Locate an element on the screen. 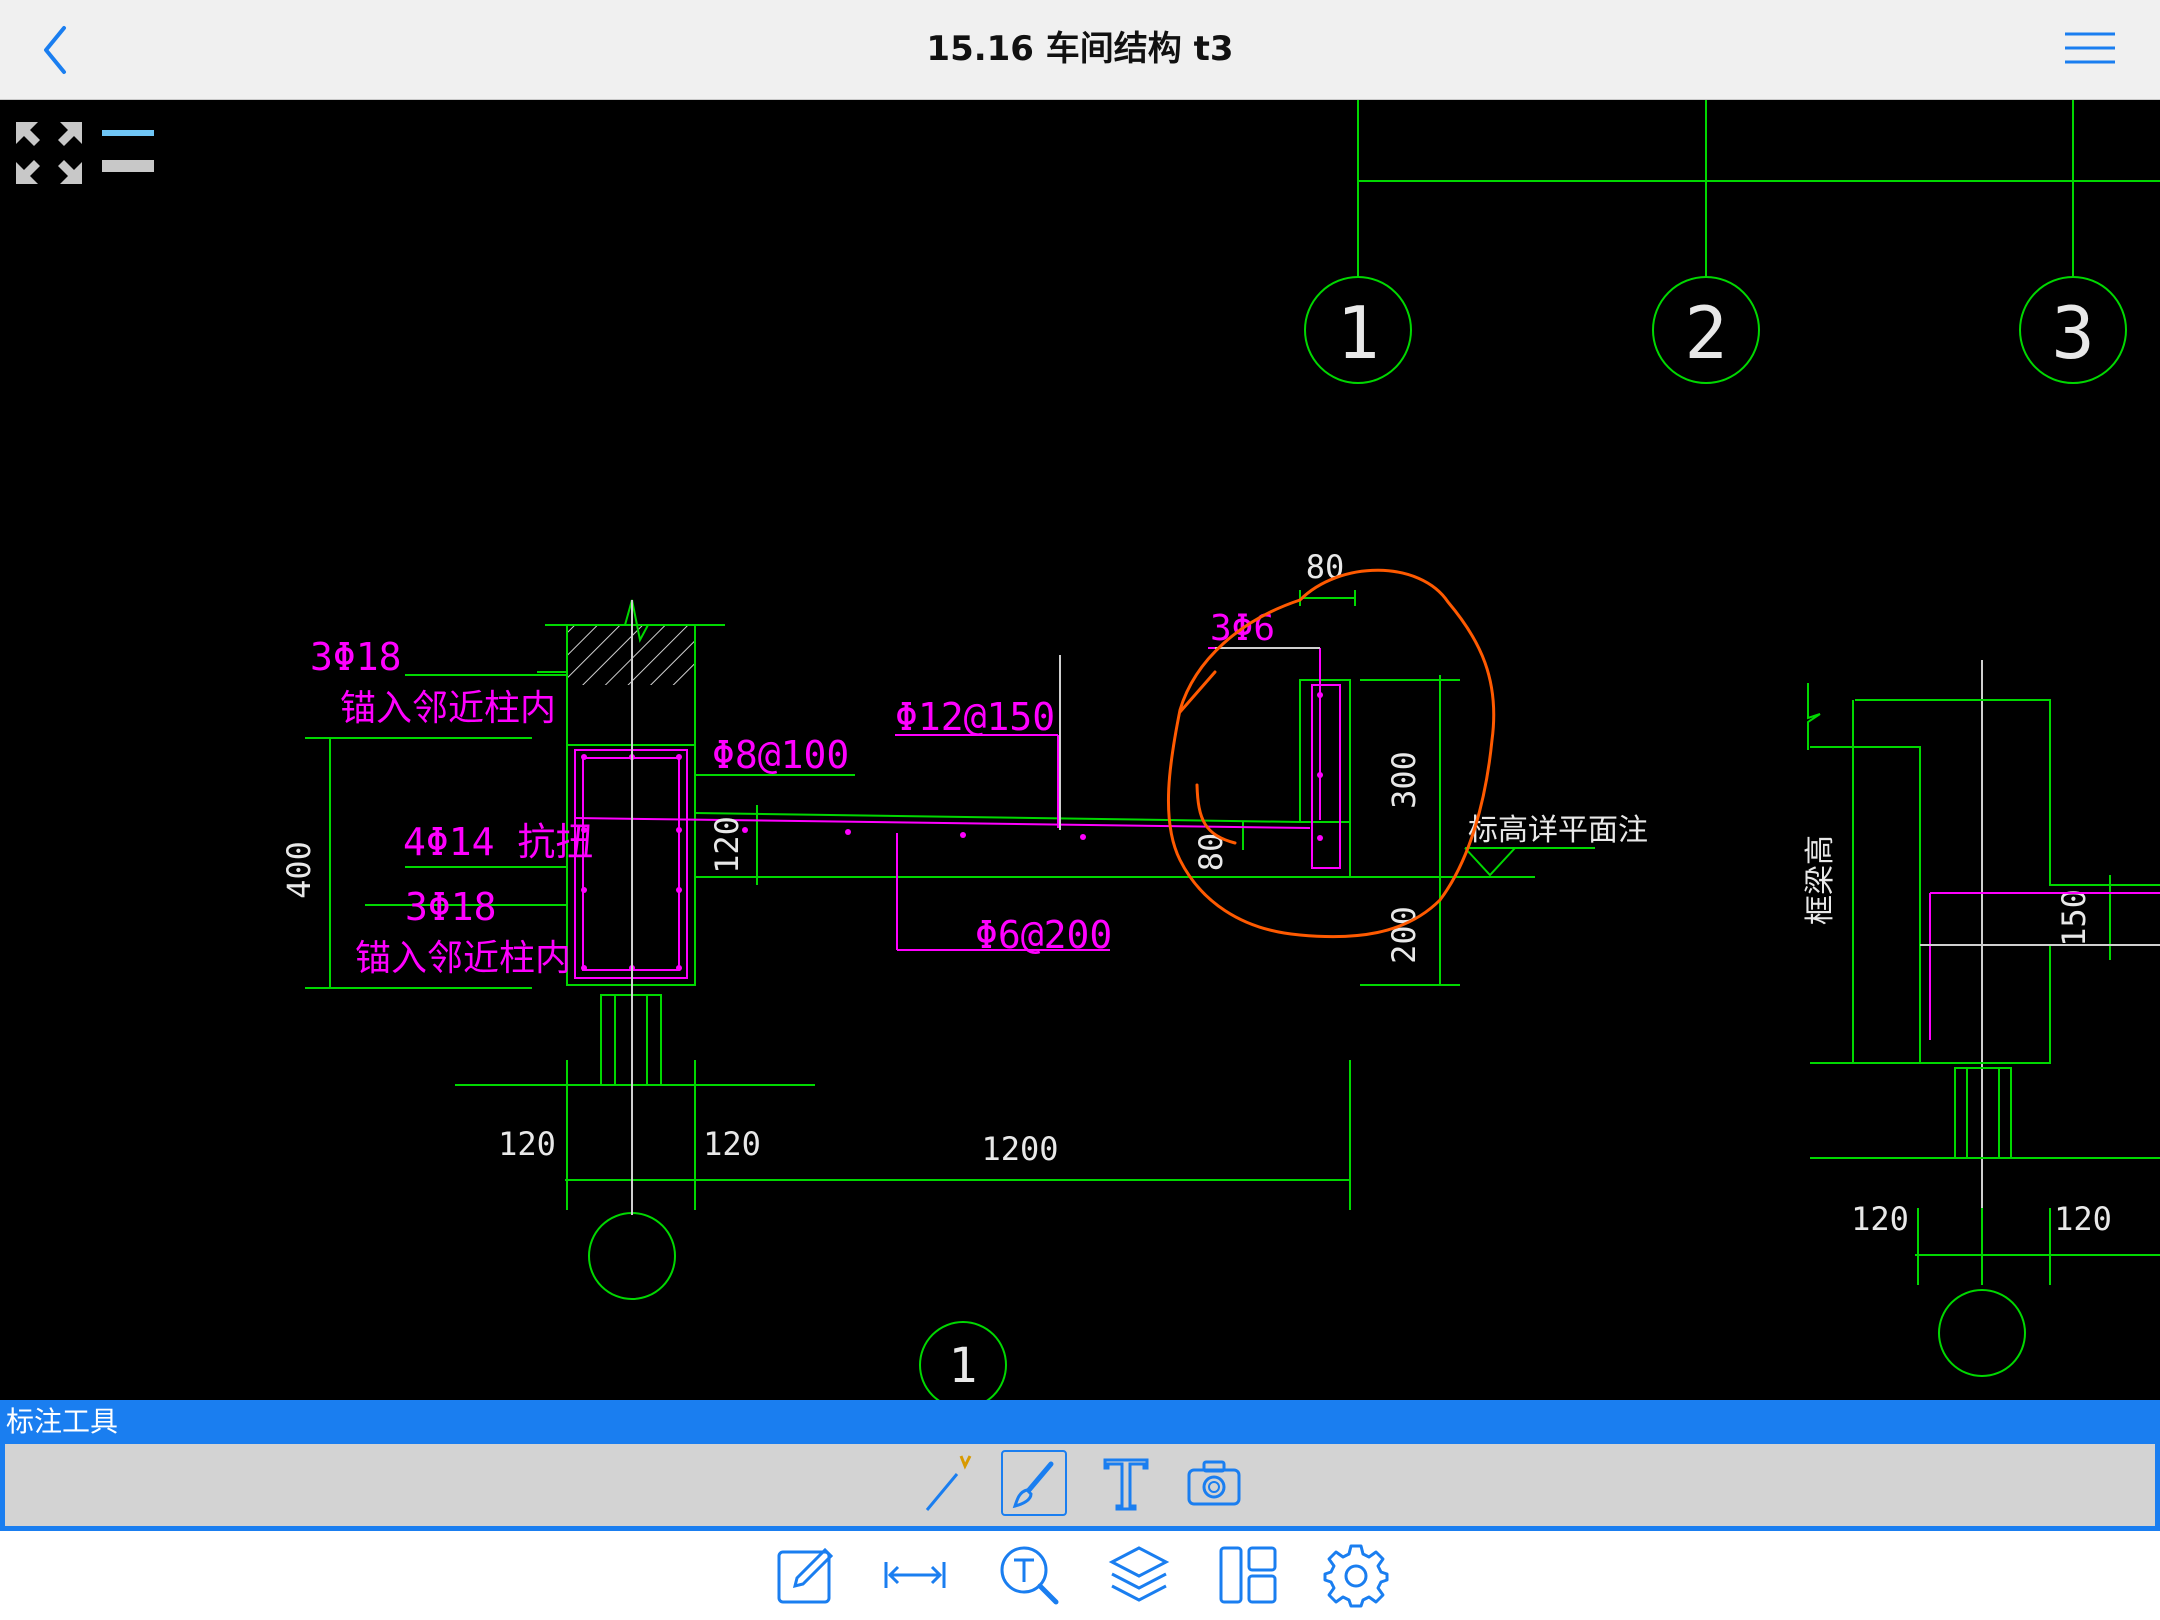 The height and width of the screenshot is (1620, 2160). text-search-button is located at coordinates (1029, 1575).